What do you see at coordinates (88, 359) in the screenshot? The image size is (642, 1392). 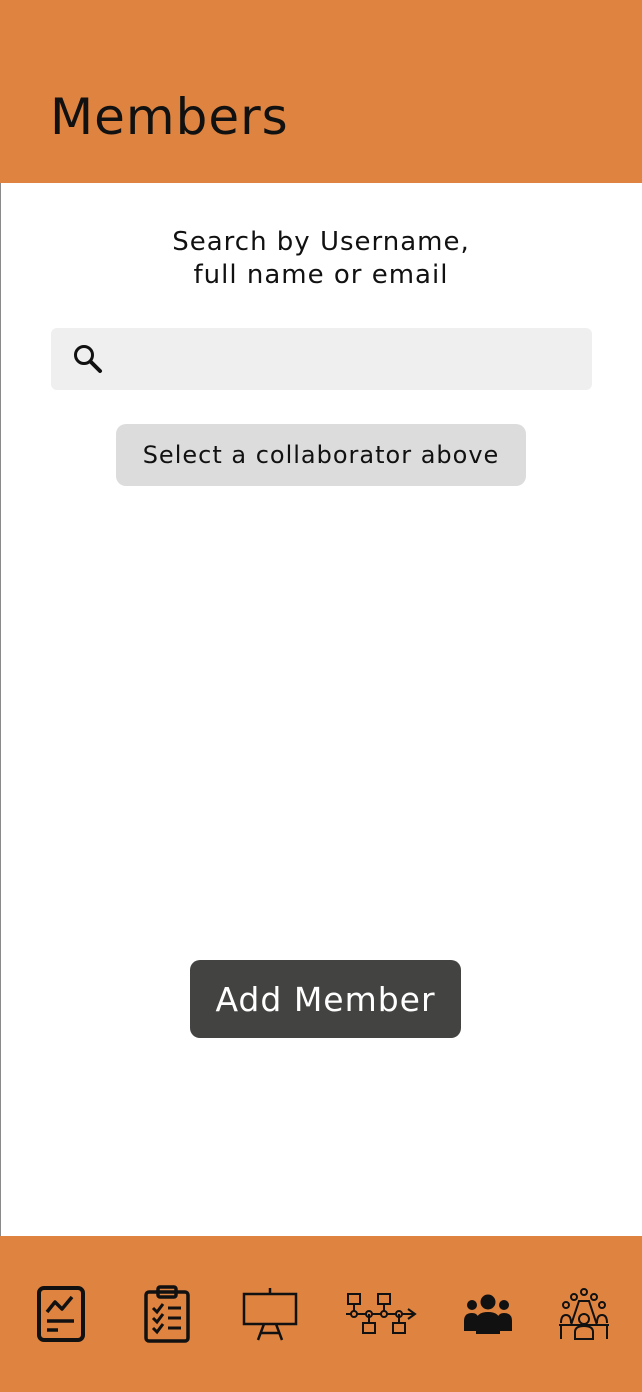 I see `search-icon` at bounding box center [88, 359].